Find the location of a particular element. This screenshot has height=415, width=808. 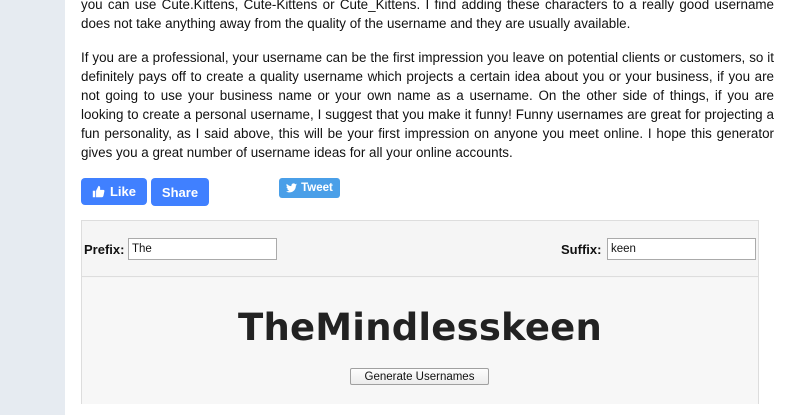

share-label: Share is located at coordinates (180, 192).